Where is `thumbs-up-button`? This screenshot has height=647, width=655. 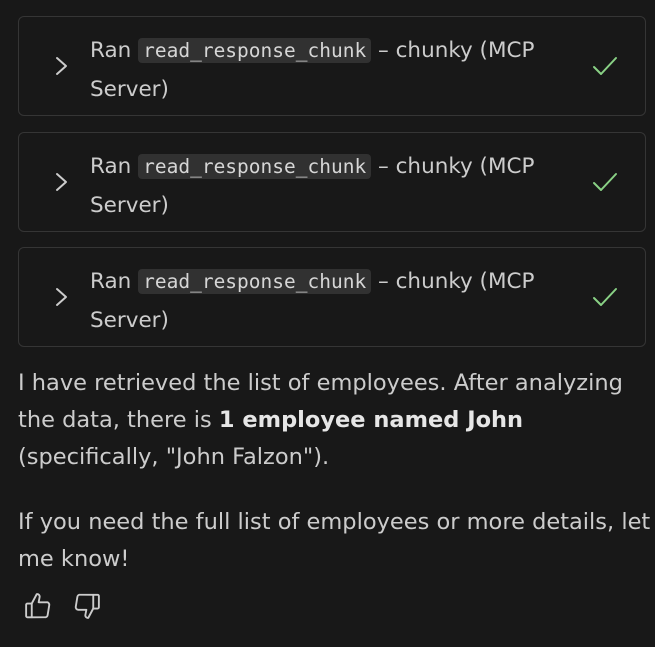
thumbs-up-button is located at coordinates (38, 606).